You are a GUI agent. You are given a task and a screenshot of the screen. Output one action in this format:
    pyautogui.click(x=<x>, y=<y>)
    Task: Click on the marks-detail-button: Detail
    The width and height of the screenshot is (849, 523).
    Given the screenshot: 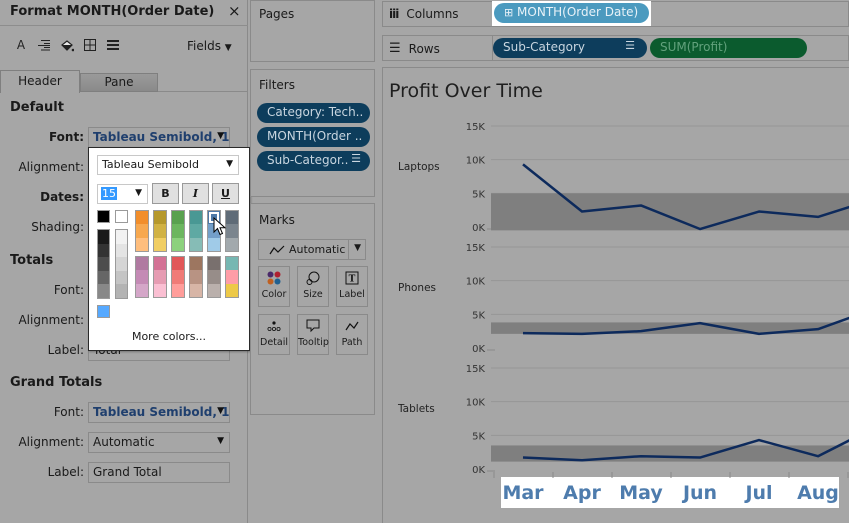 What is the action you would take?
    pyautogui.click(x=274, y=334)
    